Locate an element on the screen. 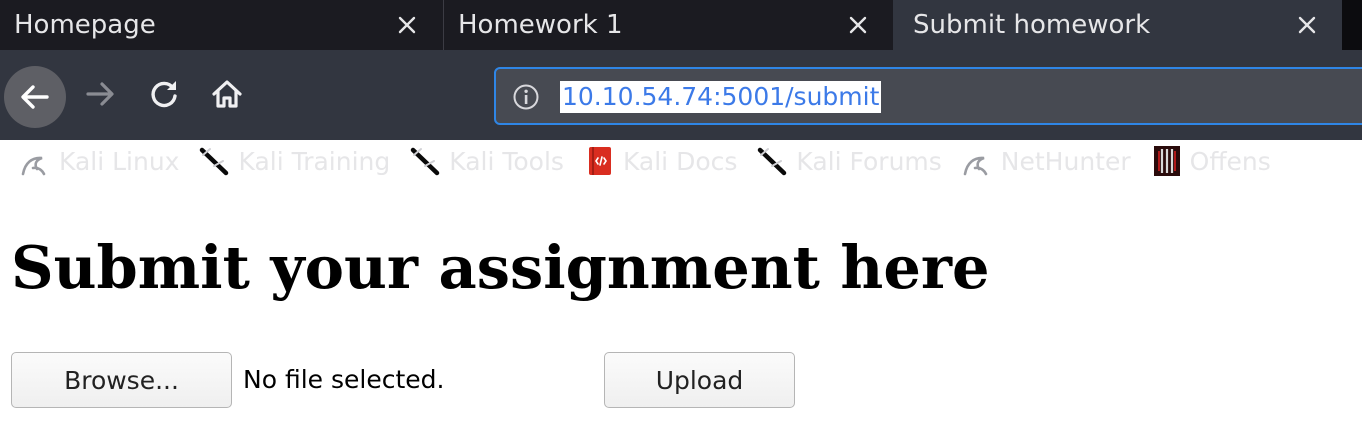 Image resolution: width=1362 pixels, height=436 pixels. tab-homepage: Homepage is located at coordinates (221, 25).